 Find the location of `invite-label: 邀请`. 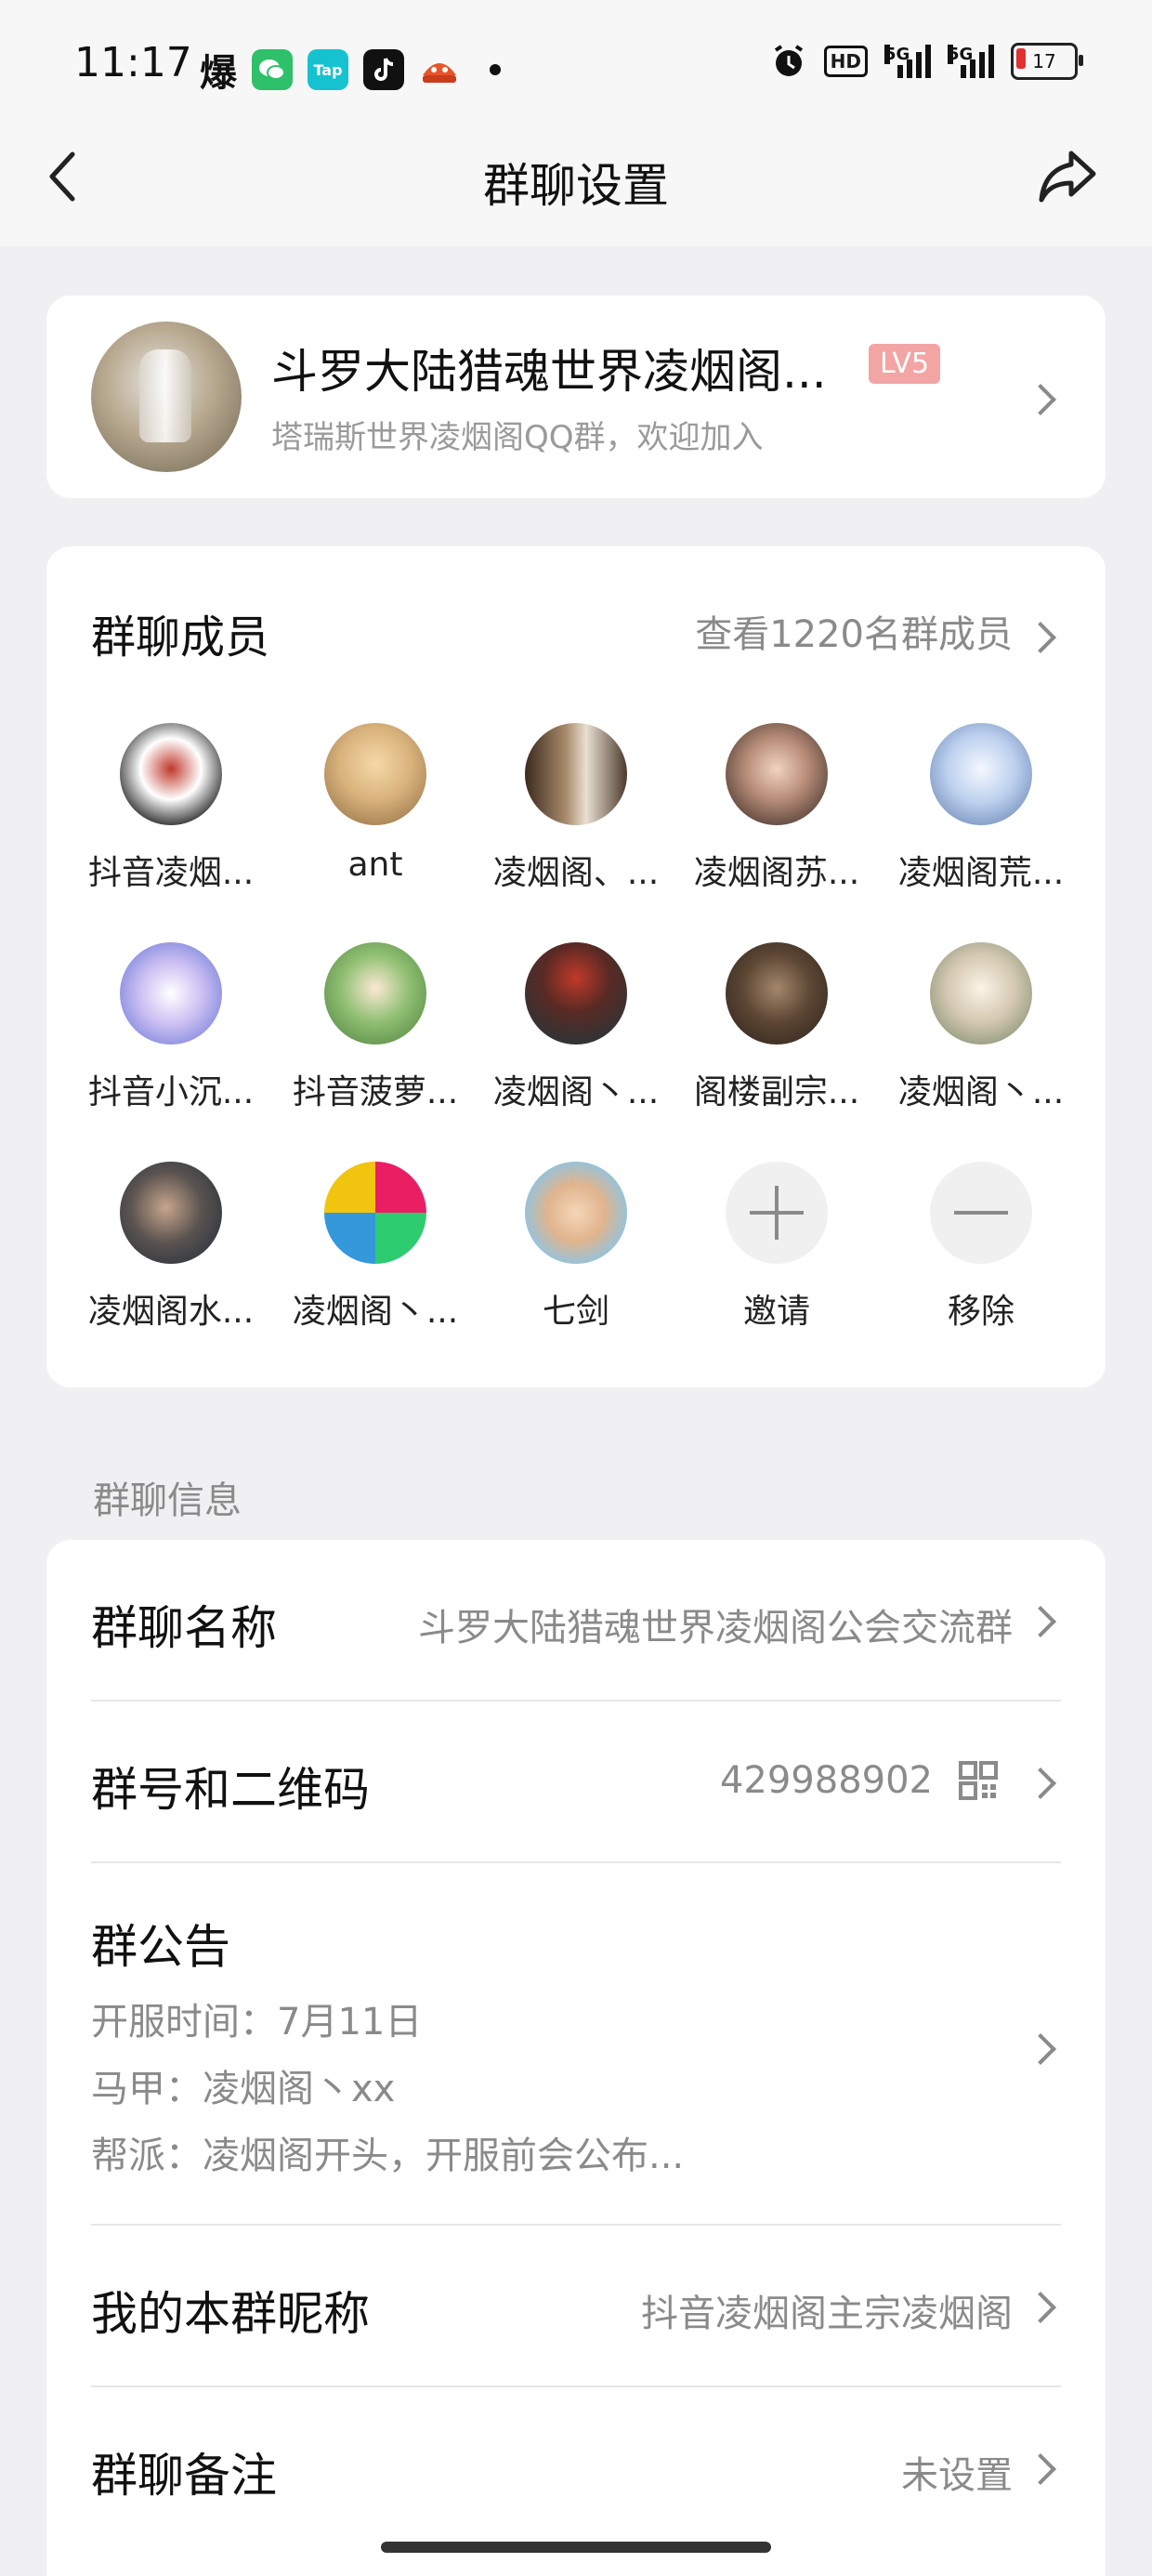

invite-label: 邀请 is located at coordinates (776, 1312).